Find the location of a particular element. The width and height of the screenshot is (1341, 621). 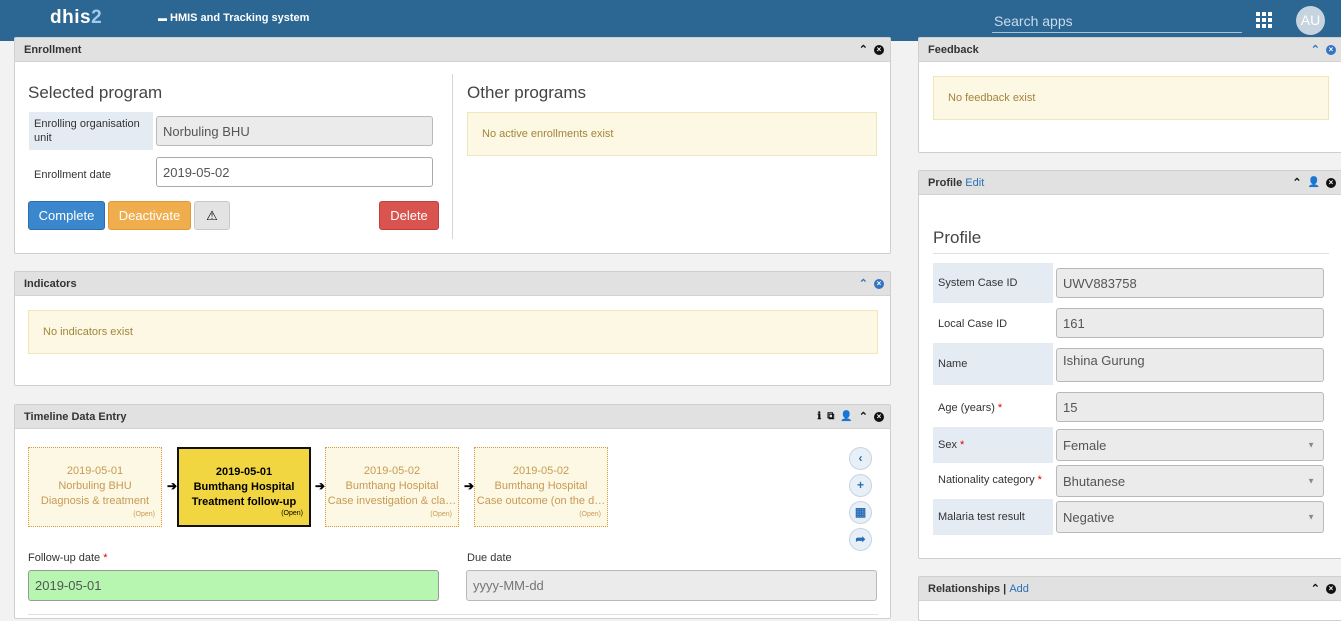

profile-field-label: Malaria test result is located at coordinates (993, 517).